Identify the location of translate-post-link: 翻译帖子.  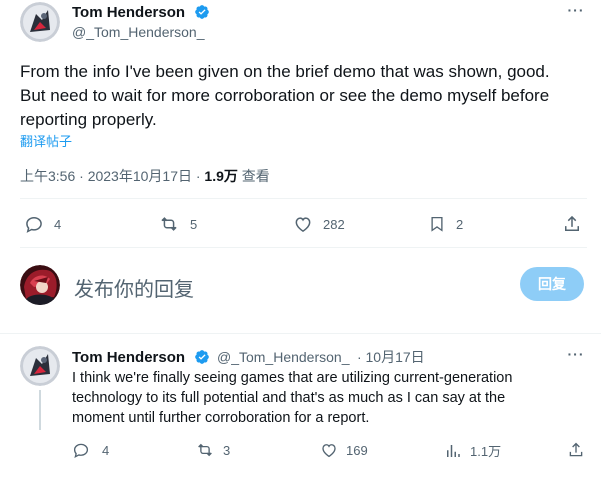
(46, 140).